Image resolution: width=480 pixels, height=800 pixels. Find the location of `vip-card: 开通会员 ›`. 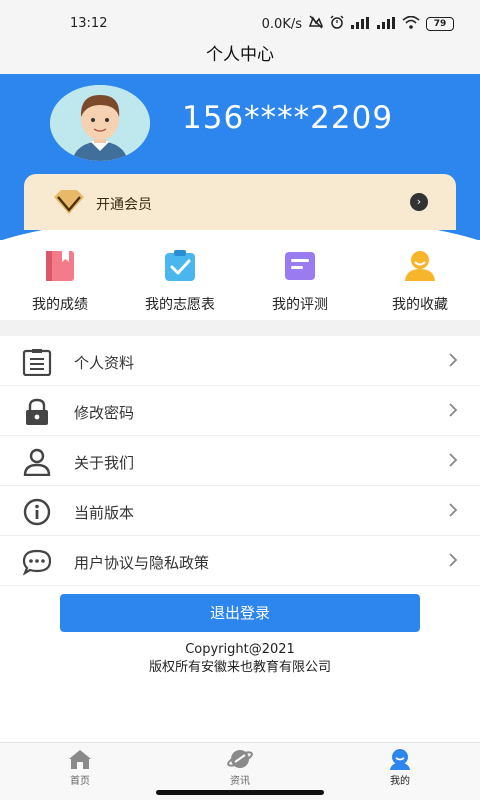

vip-card: 开通会员 › is located at coordinates (240, 202).